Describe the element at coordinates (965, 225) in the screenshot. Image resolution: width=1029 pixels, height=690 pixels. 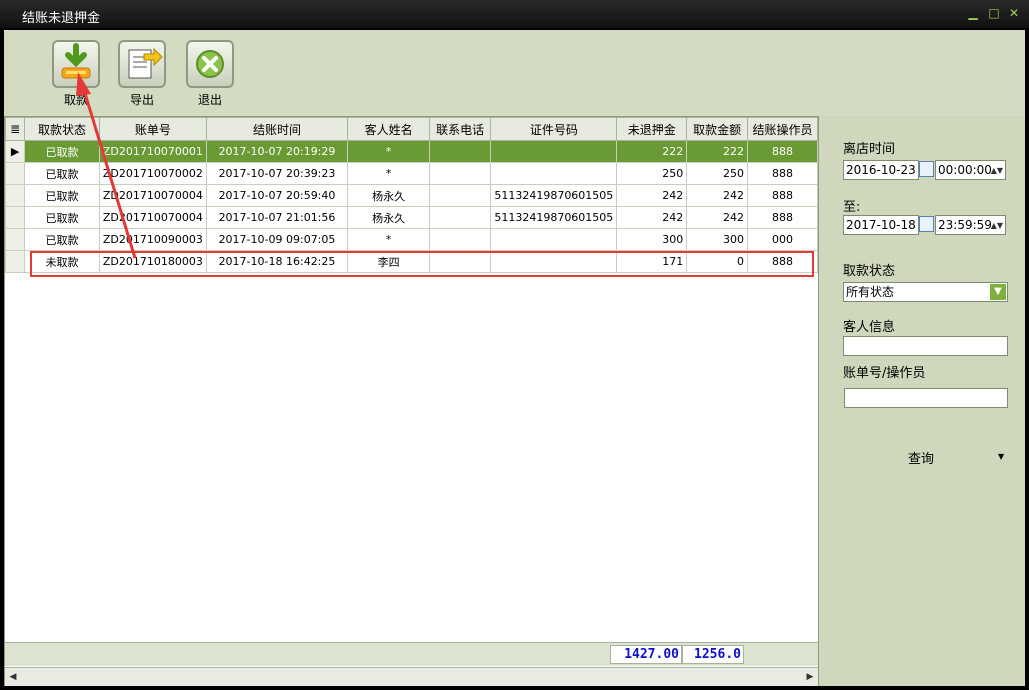
I see `to-time-value: 23:59:59` at that location.